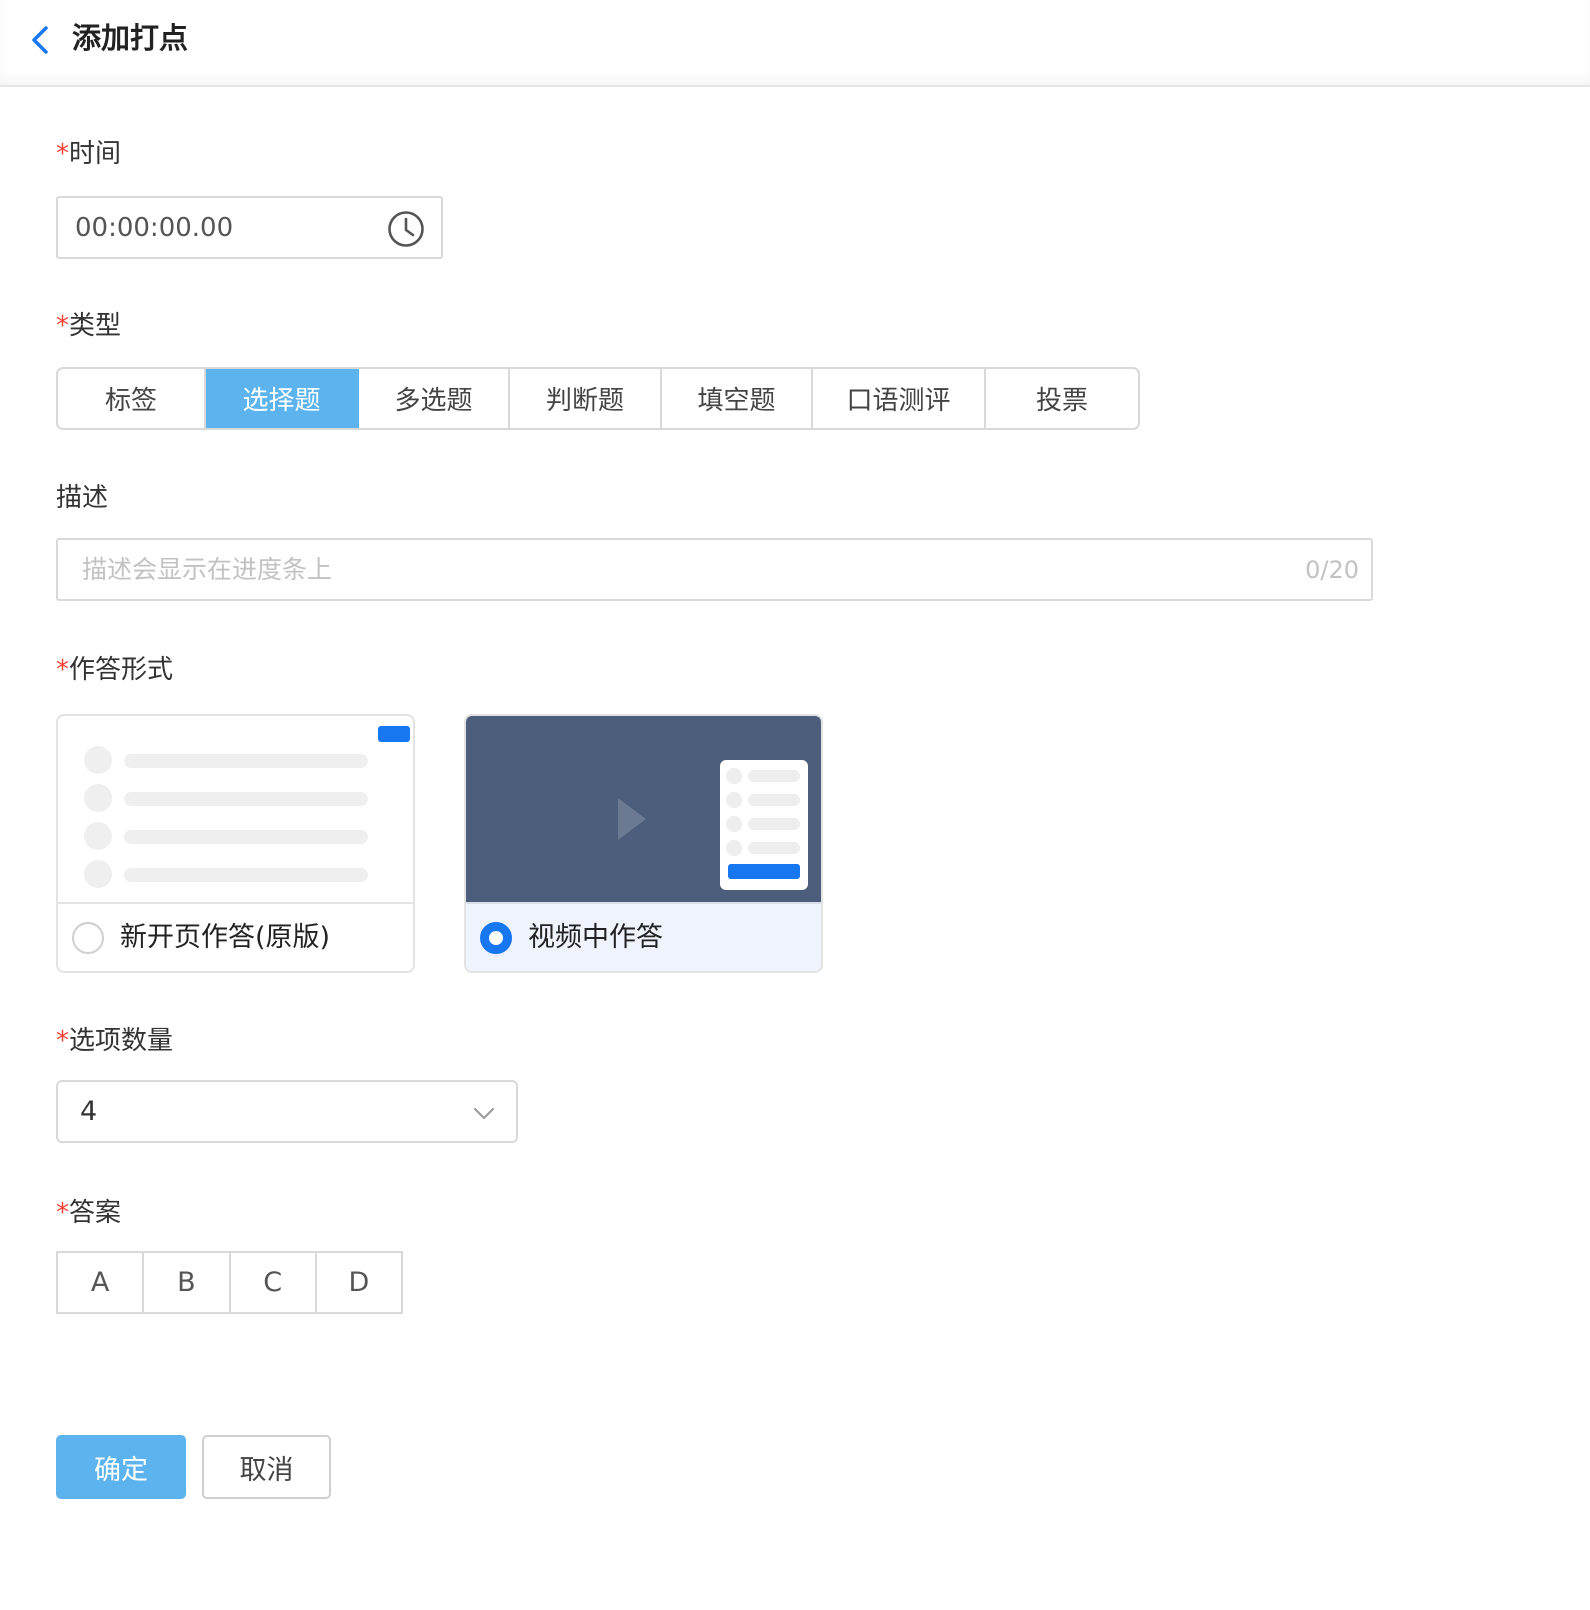 The width and height of the screenshot is (1590, 1610). Describe the element at coordinates (95, 154) in the screenshot. I see `time-label-text: 时间` at that location.